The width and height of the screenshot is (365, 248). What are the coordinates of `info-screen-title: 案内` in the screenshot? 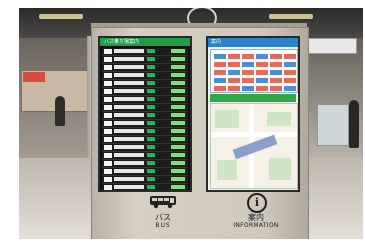 It's located at (216, 42).